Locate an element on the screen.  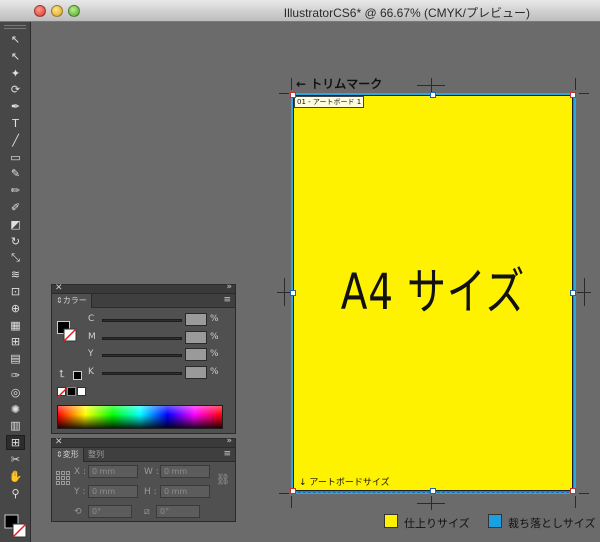
shear-icon: ⧄ is located at coordinates (147, 512).